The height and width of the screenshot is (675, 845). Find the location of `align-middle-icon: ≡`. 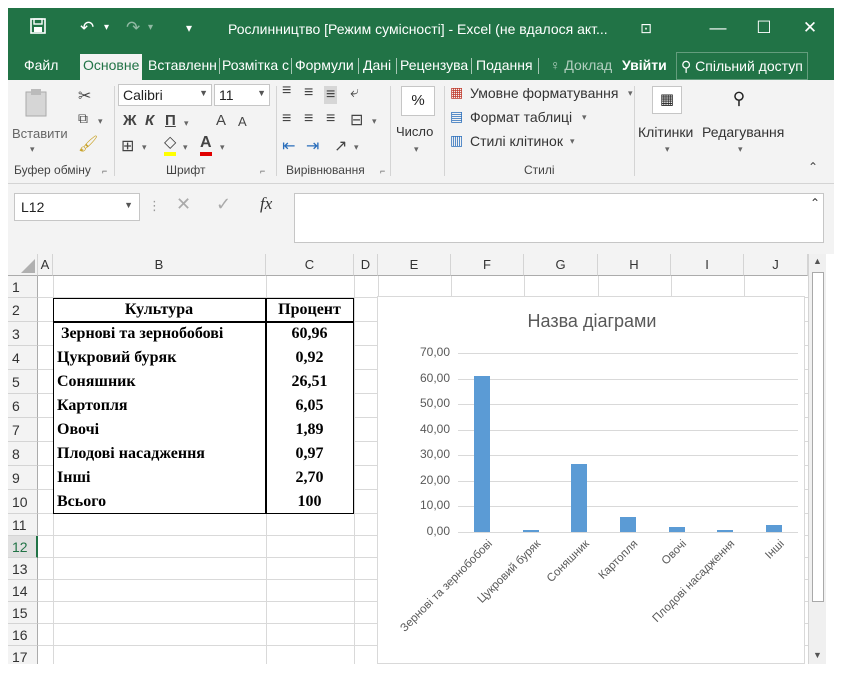

align-middle-icon: ≡ is located at coordinates (308, 93).